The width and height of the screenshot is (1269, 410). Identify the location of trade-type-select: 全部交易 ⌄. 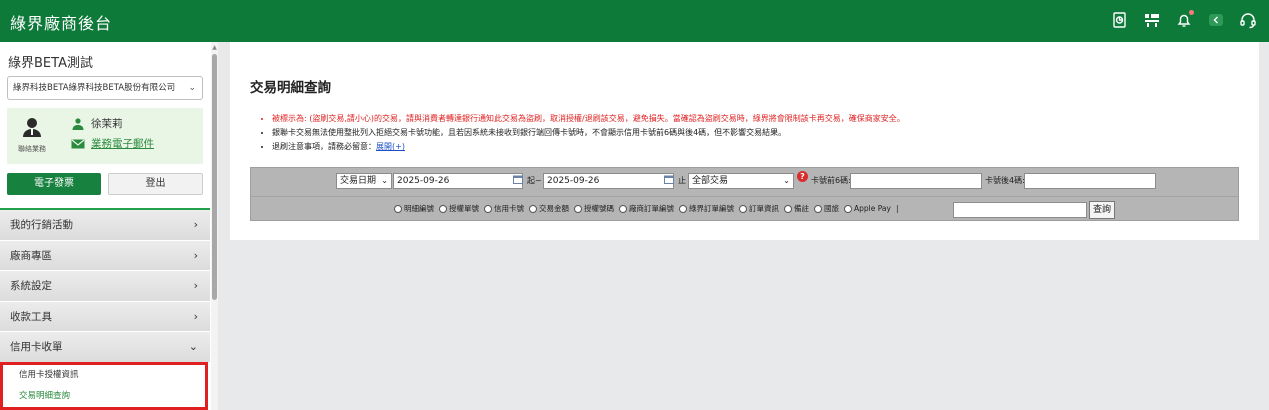
(741, 181).